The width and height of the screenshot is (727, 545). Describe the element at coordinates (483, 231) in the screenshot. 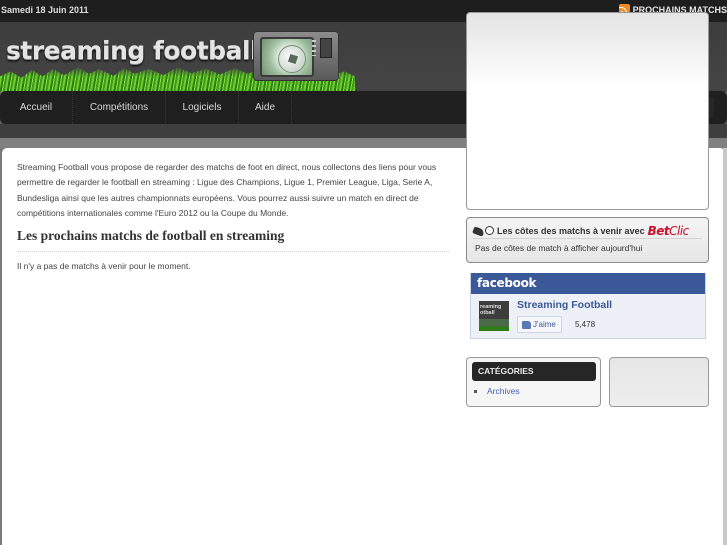

I see `football-boot-icon` at that location.